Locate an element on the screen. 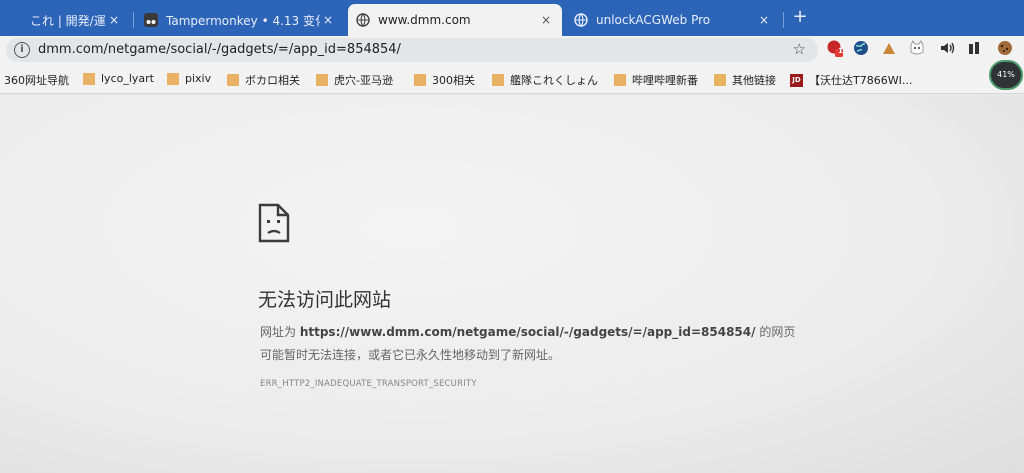 This screenshot has height=473, width=1024. bookmark-label: lyco_lyart is located at coordinates (127, 78).